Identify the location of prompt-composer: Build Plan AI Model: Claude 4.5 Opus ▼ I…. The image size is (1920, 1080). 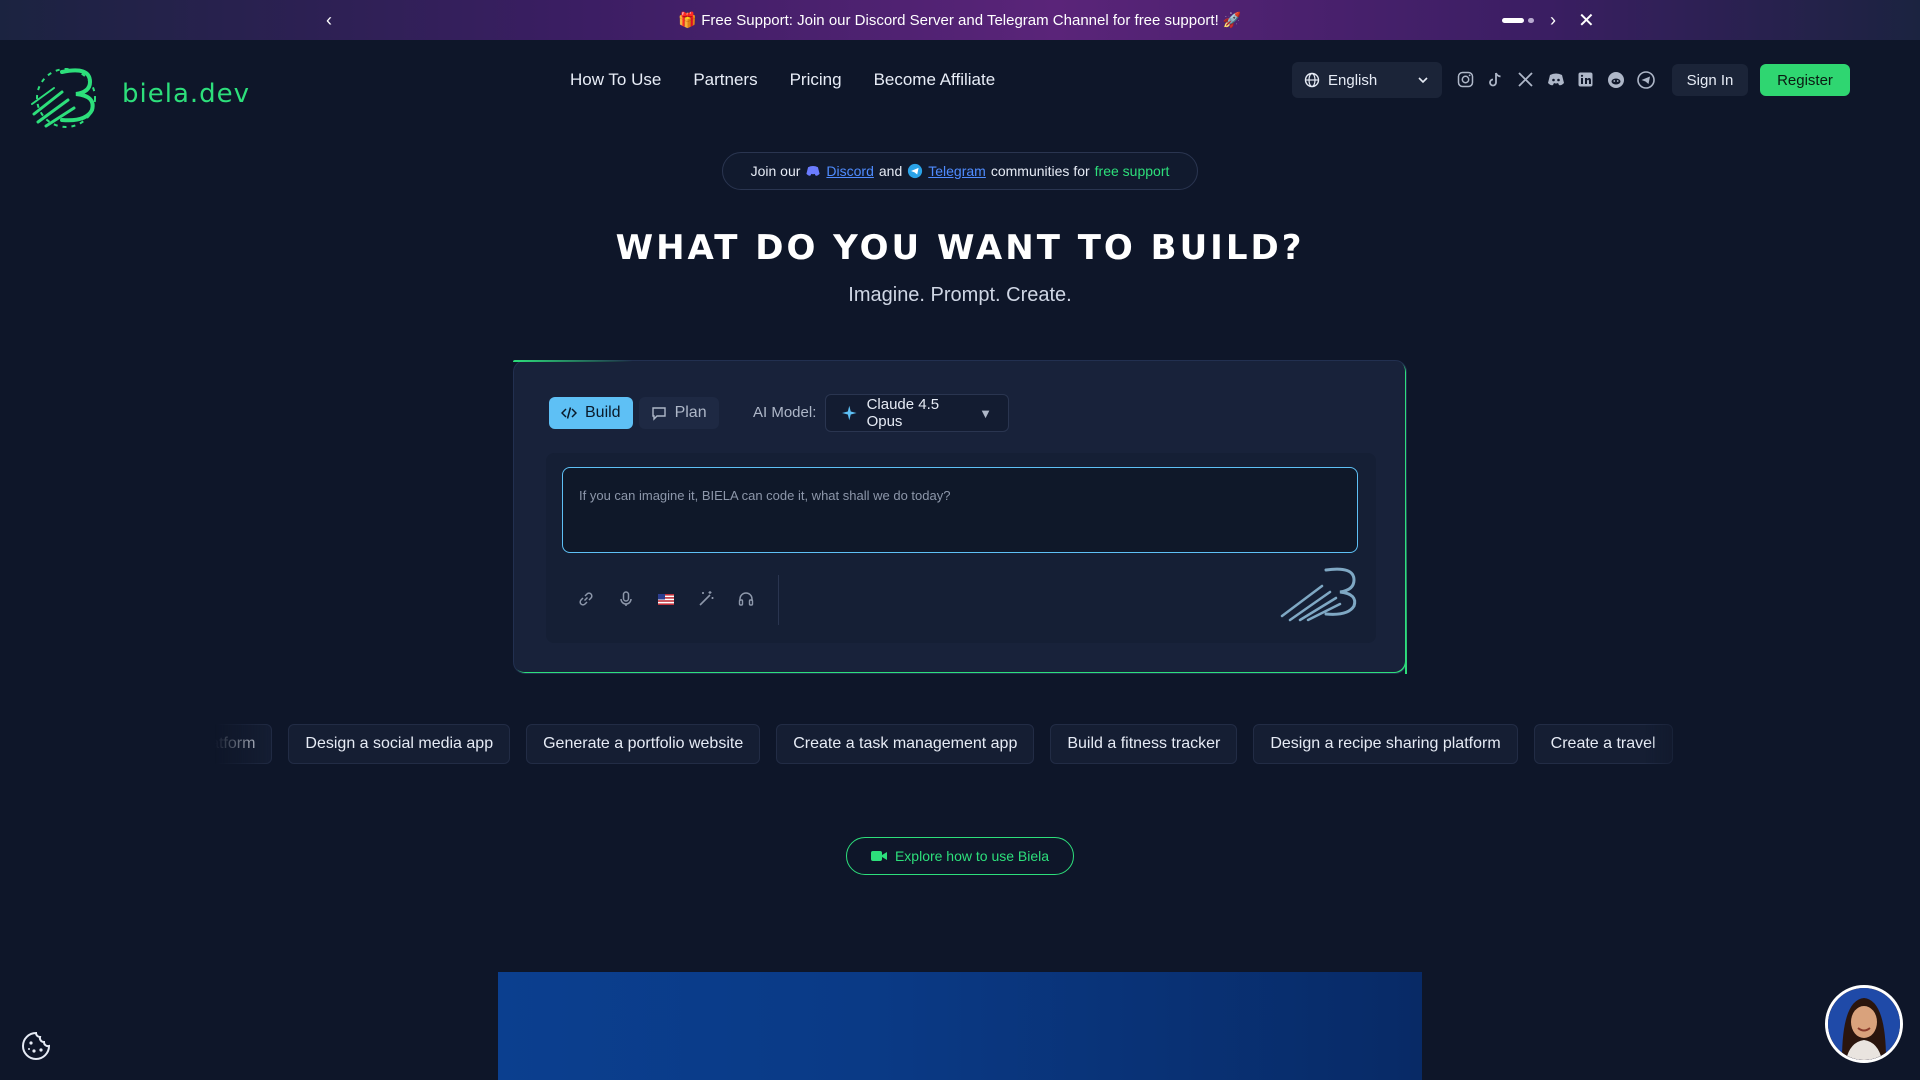
(960, 517).